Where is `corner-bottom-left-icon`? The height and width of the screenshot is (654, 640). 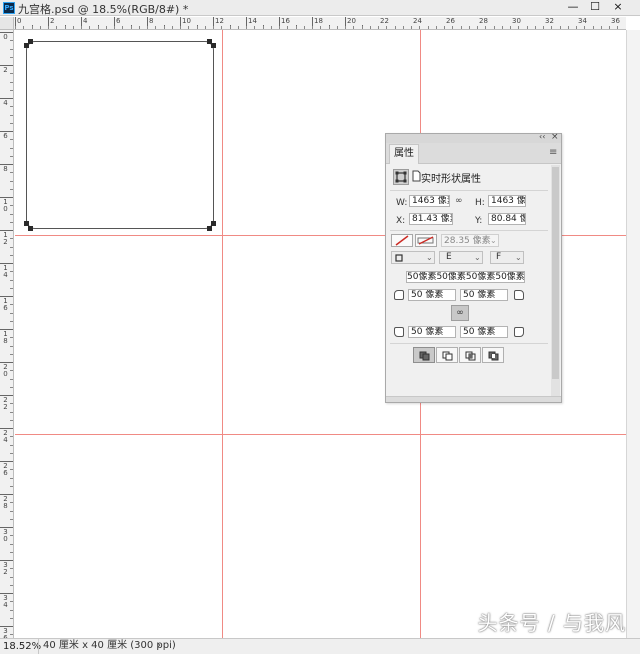
corner-bottom-left-icon is located at coordinates (399, 332).